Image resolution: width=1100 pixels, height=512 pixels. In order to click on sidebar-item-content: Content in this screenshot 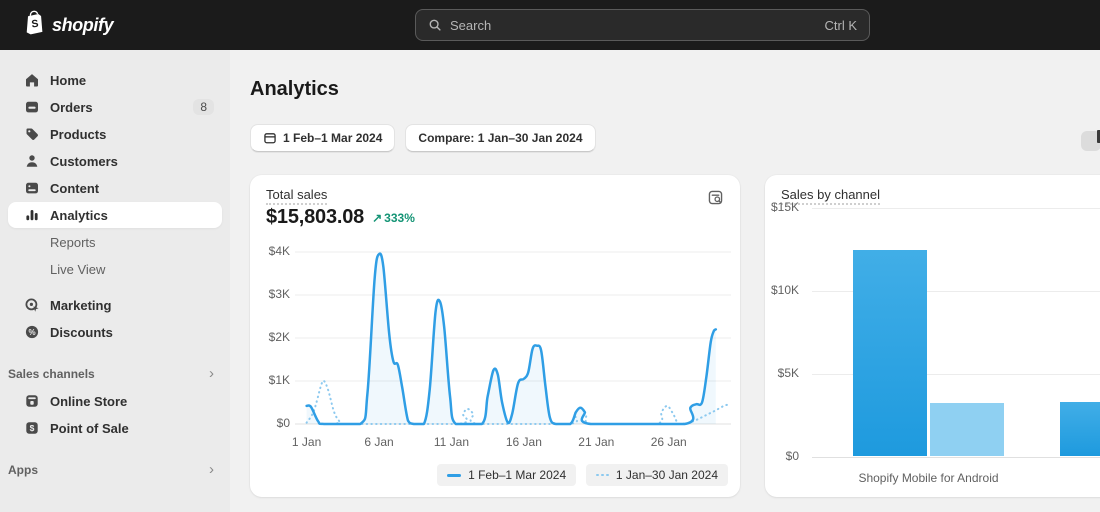, I will do `click(115, 188)`.